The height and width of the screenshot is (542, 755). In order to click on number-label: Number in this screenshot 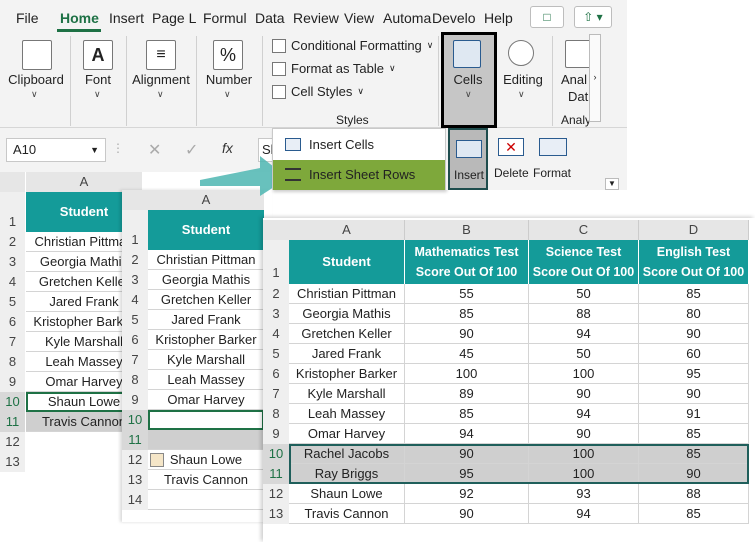, I will do `click(229, 79)`.